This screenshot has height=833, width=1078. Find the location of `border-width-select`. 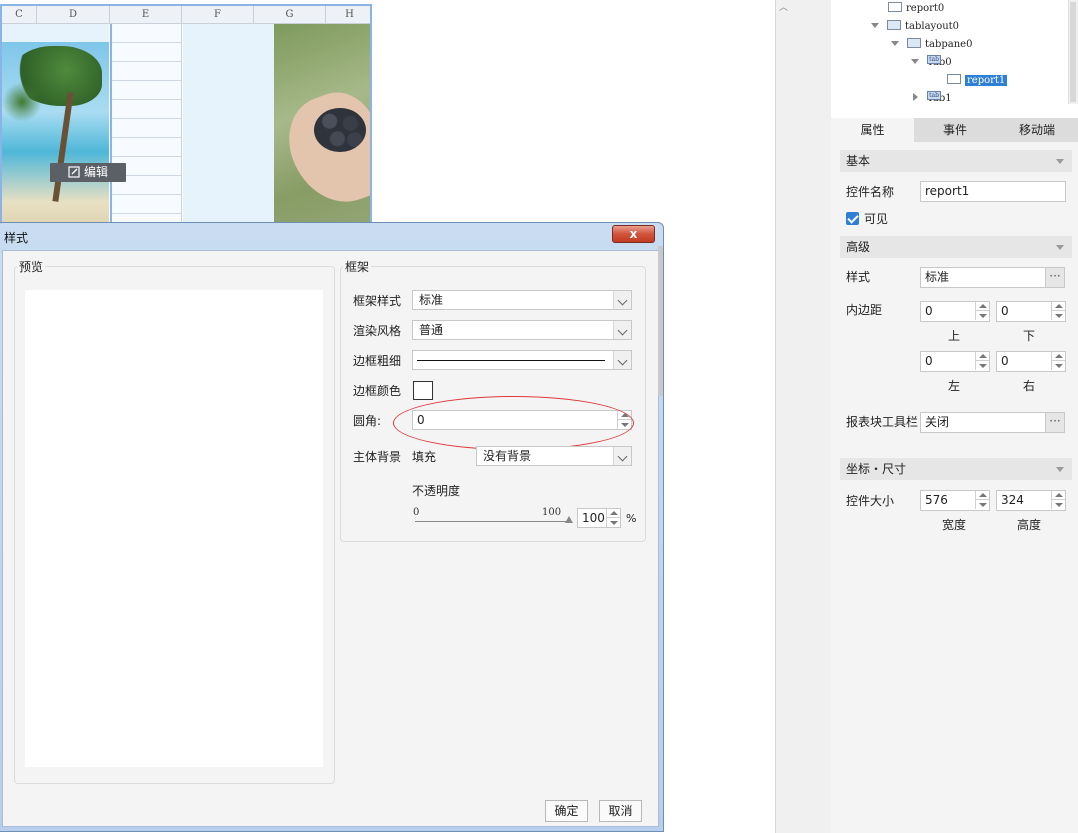

border-width-select is located at coordinates (522, 360).